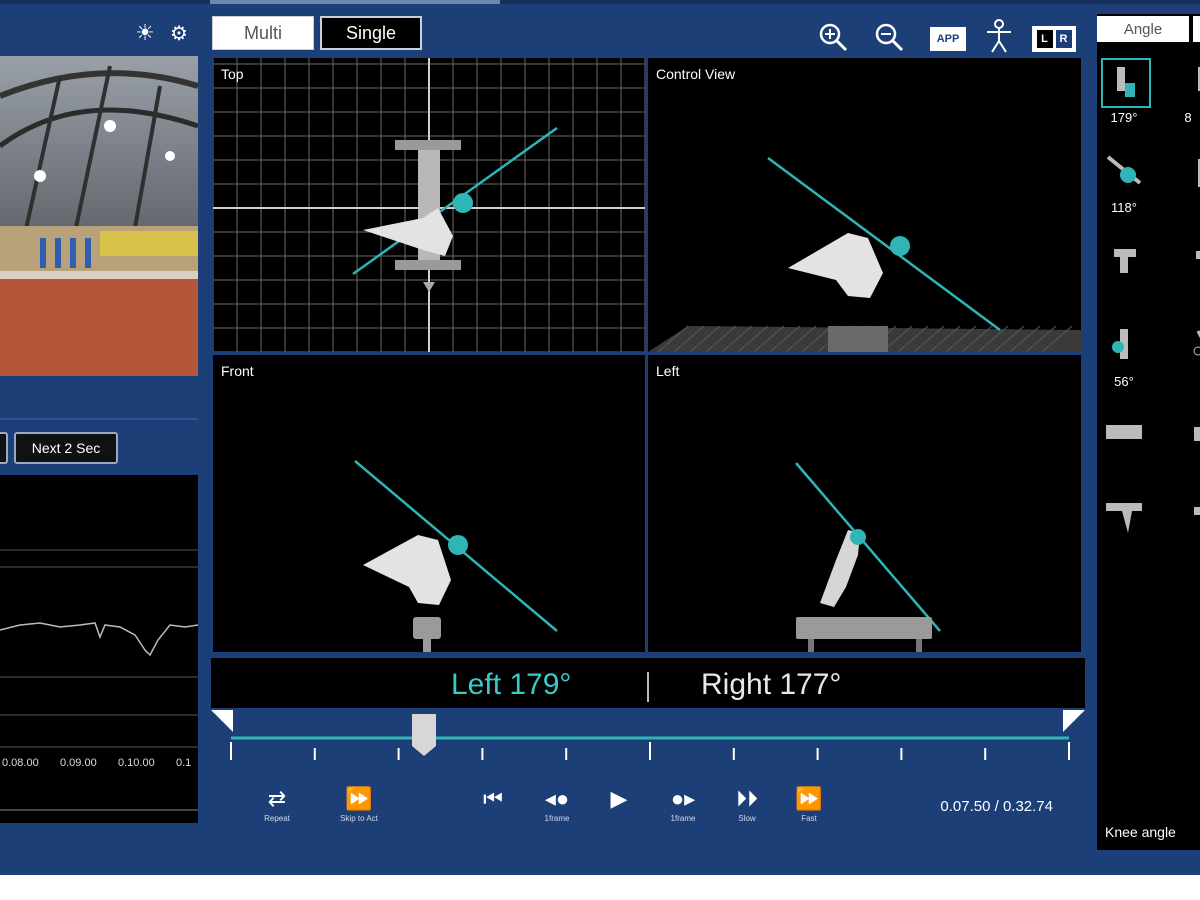 This screenshot has height=900, width=1200. I want to click on angle-graph-canvas, so click(99, 680).